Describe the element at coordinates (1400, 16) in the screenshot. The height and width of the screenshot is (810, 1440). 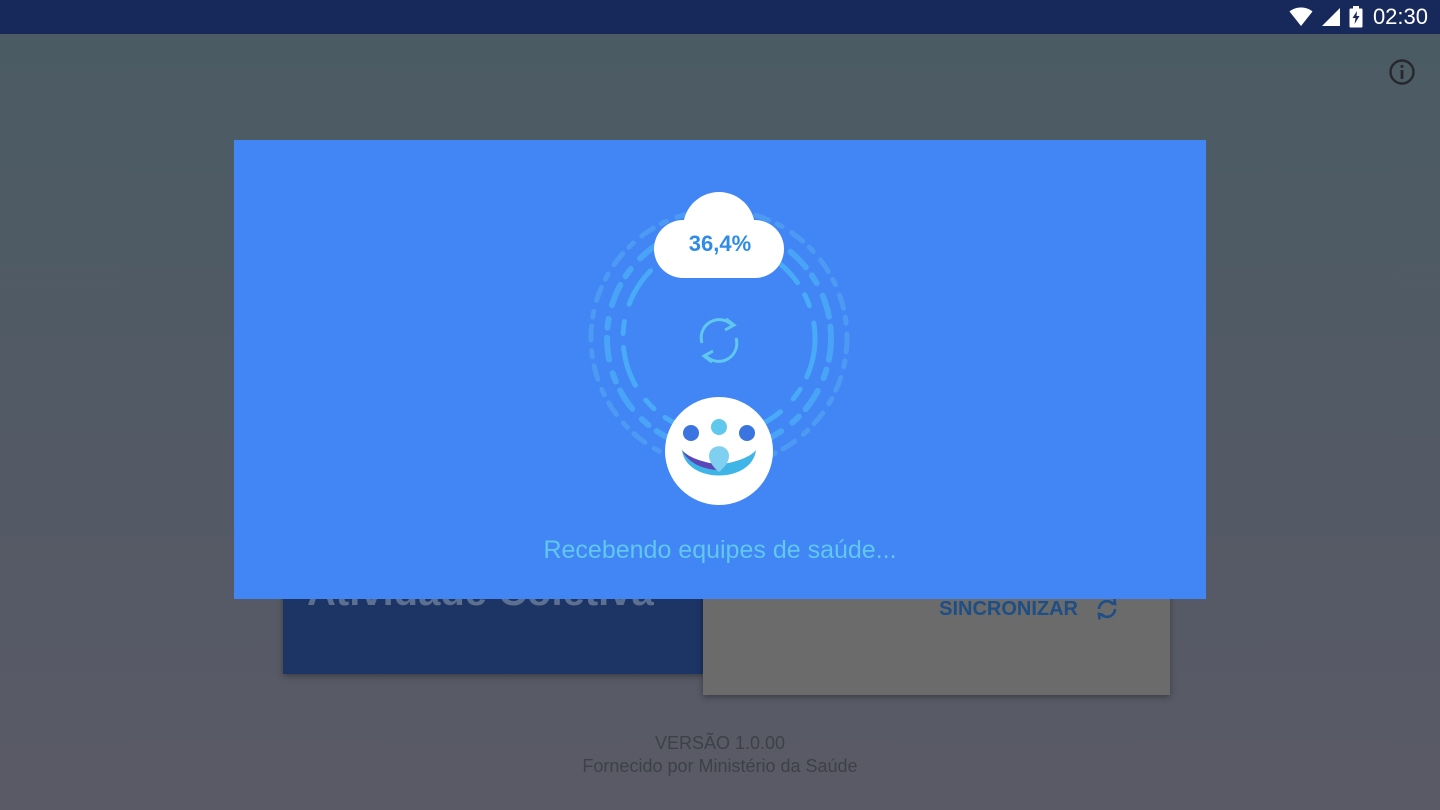
I see `status-clock: 02:30` at that location.